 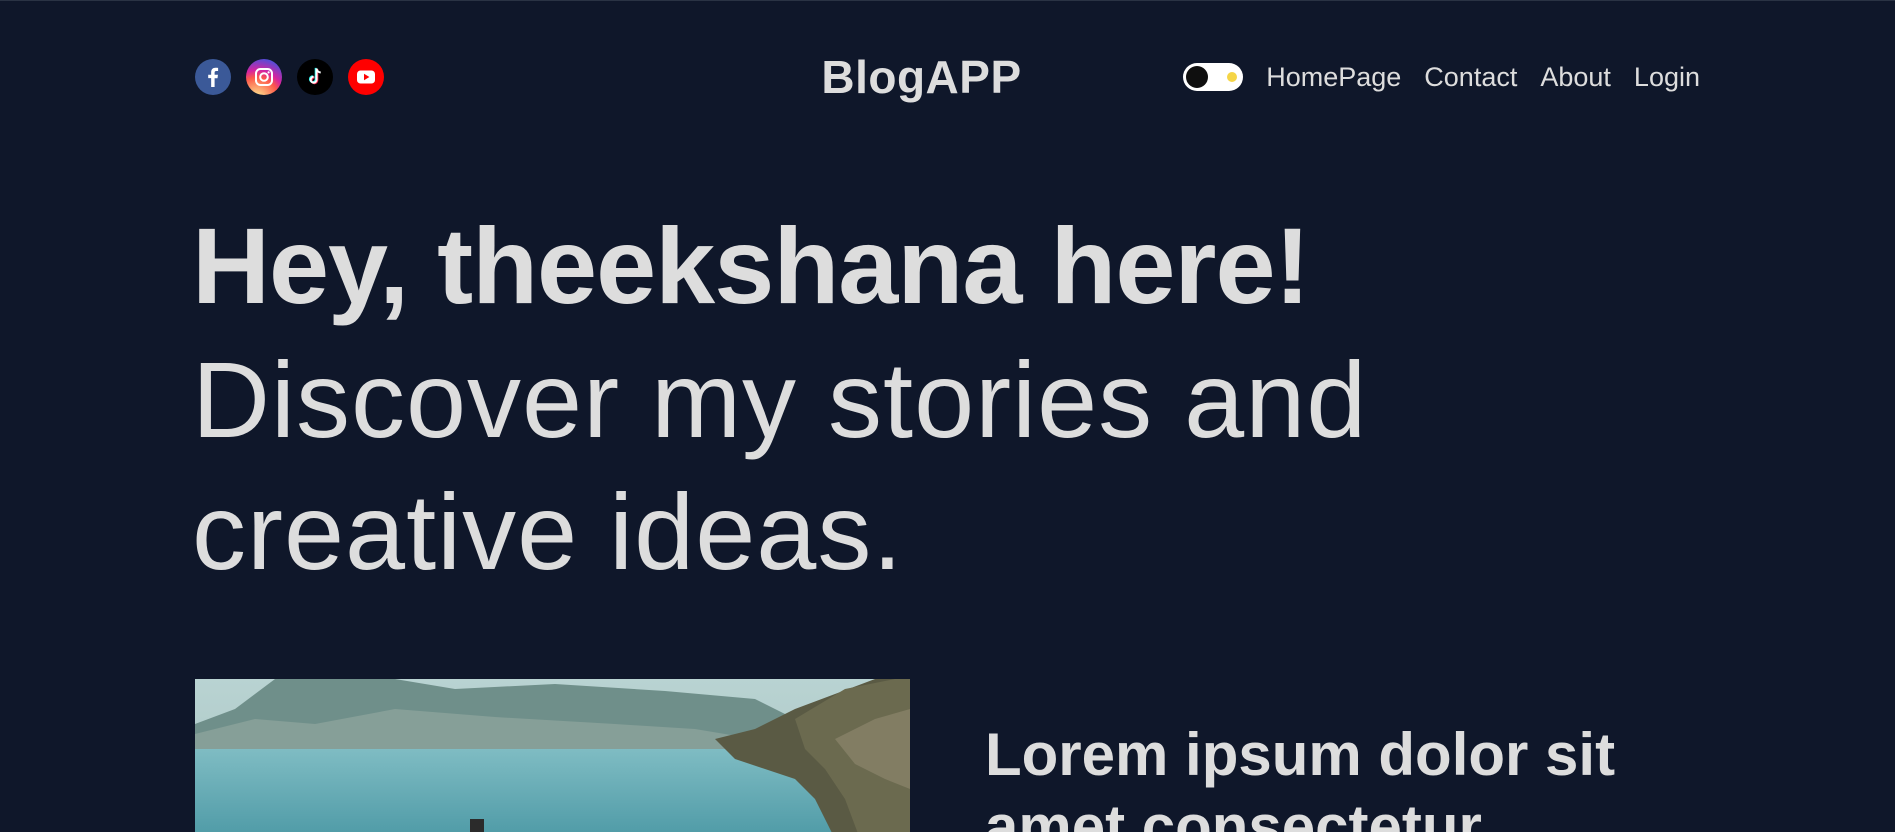 What do you see at coordinates (1470, 77) in the screenshot?
I see `nav-link-contact: Contact` at bounding box center [1470, 77].